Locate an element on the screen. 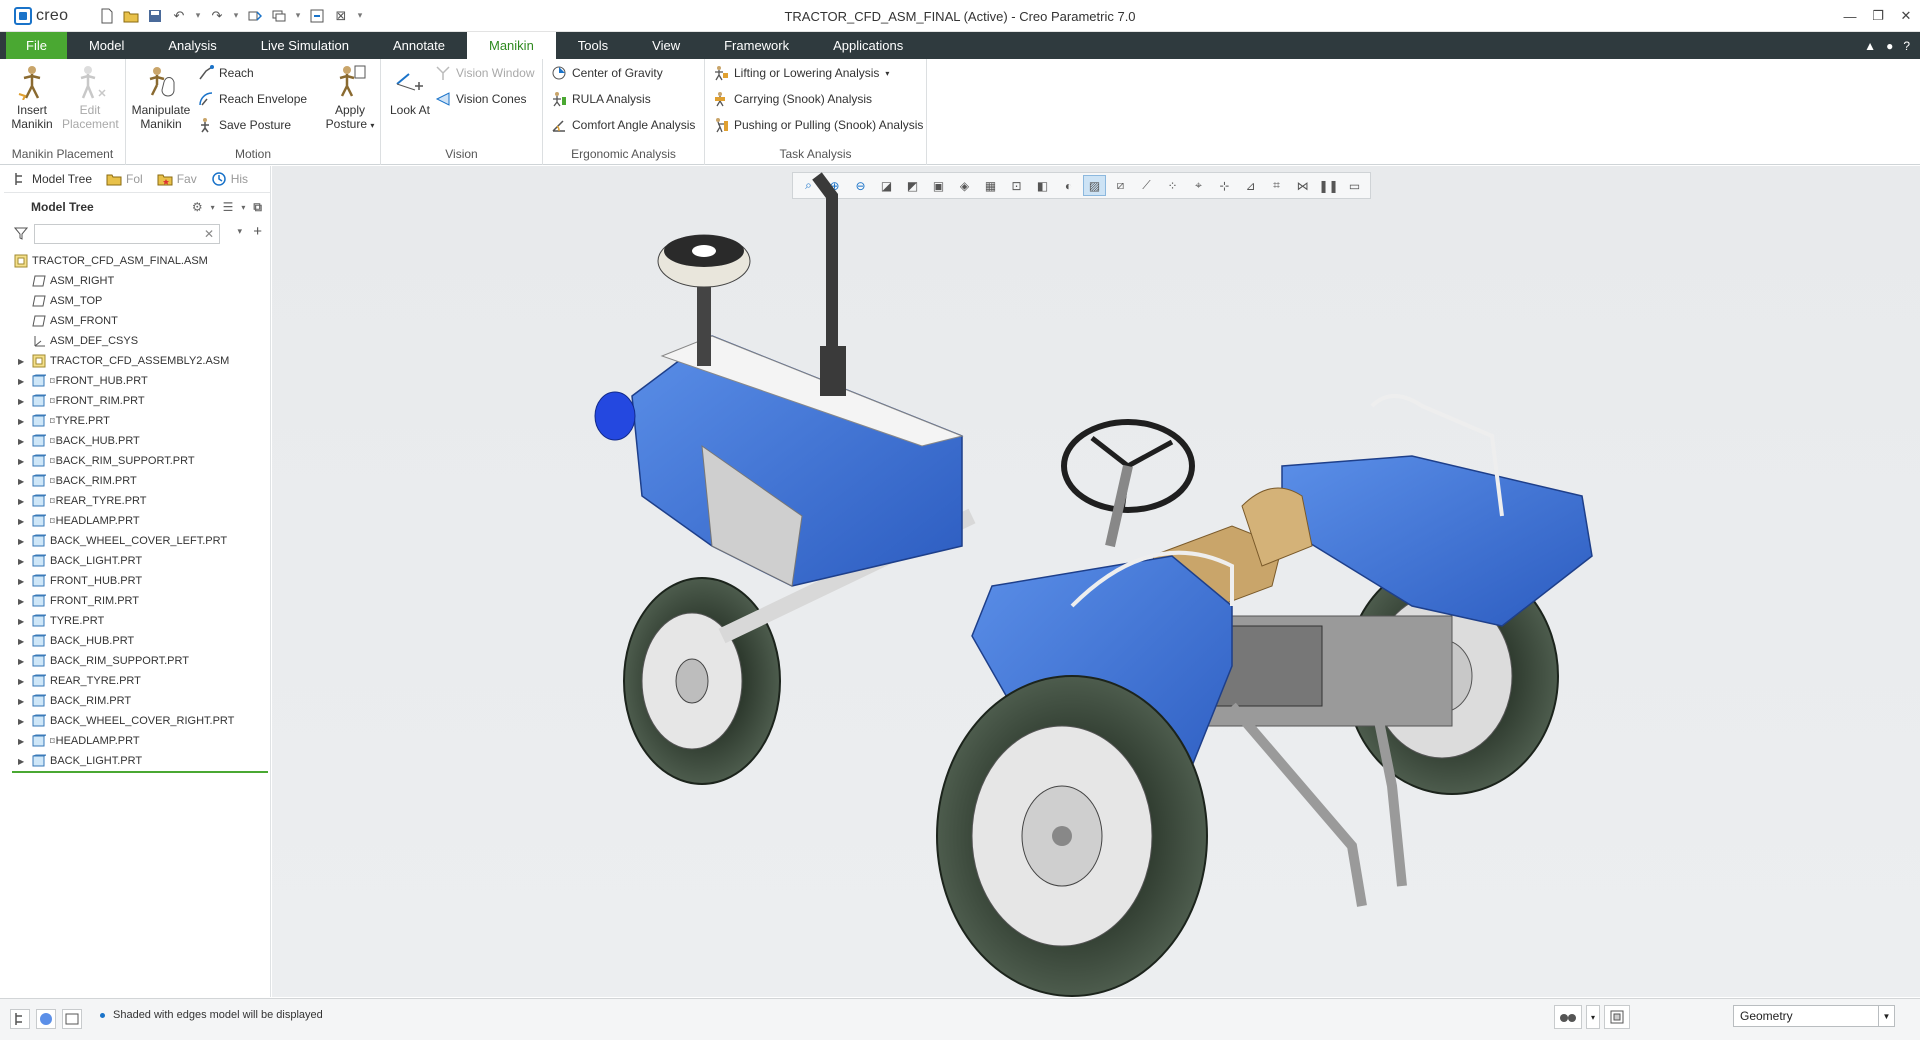  tab-live-simulation: Live Simulation is located at coordinates (305, 45).